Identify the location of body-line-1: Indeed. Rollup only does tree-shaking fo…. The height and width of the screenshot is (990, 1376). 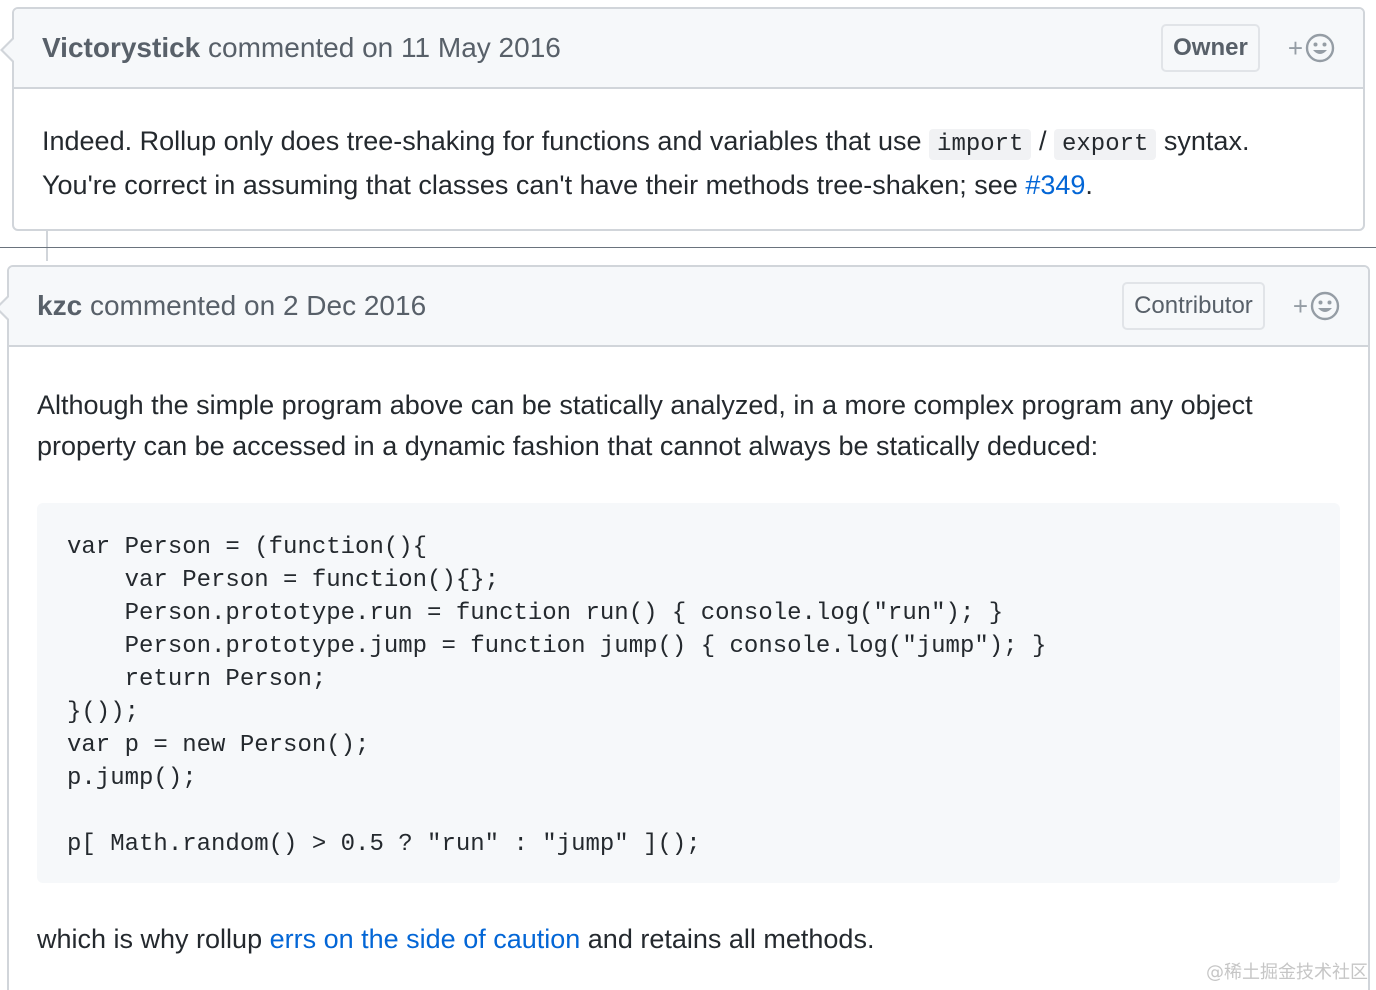
(688, 143).